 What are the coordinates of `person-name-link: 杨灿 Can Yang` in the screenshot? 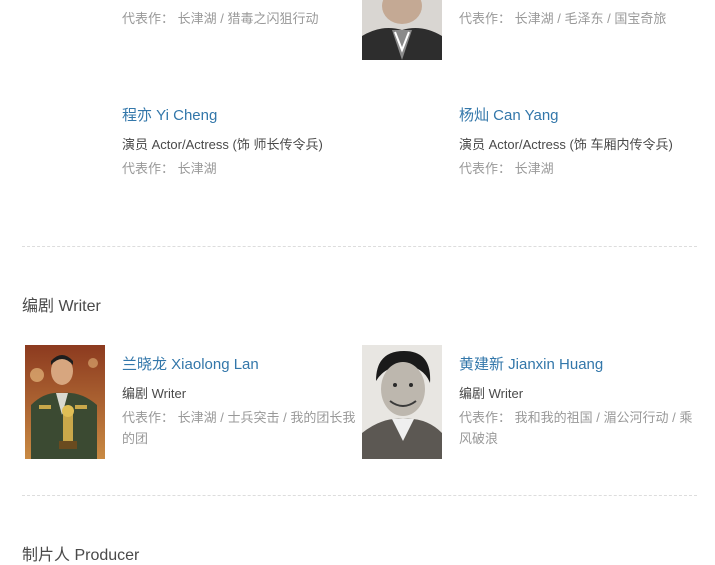 It's located at (509, 114).